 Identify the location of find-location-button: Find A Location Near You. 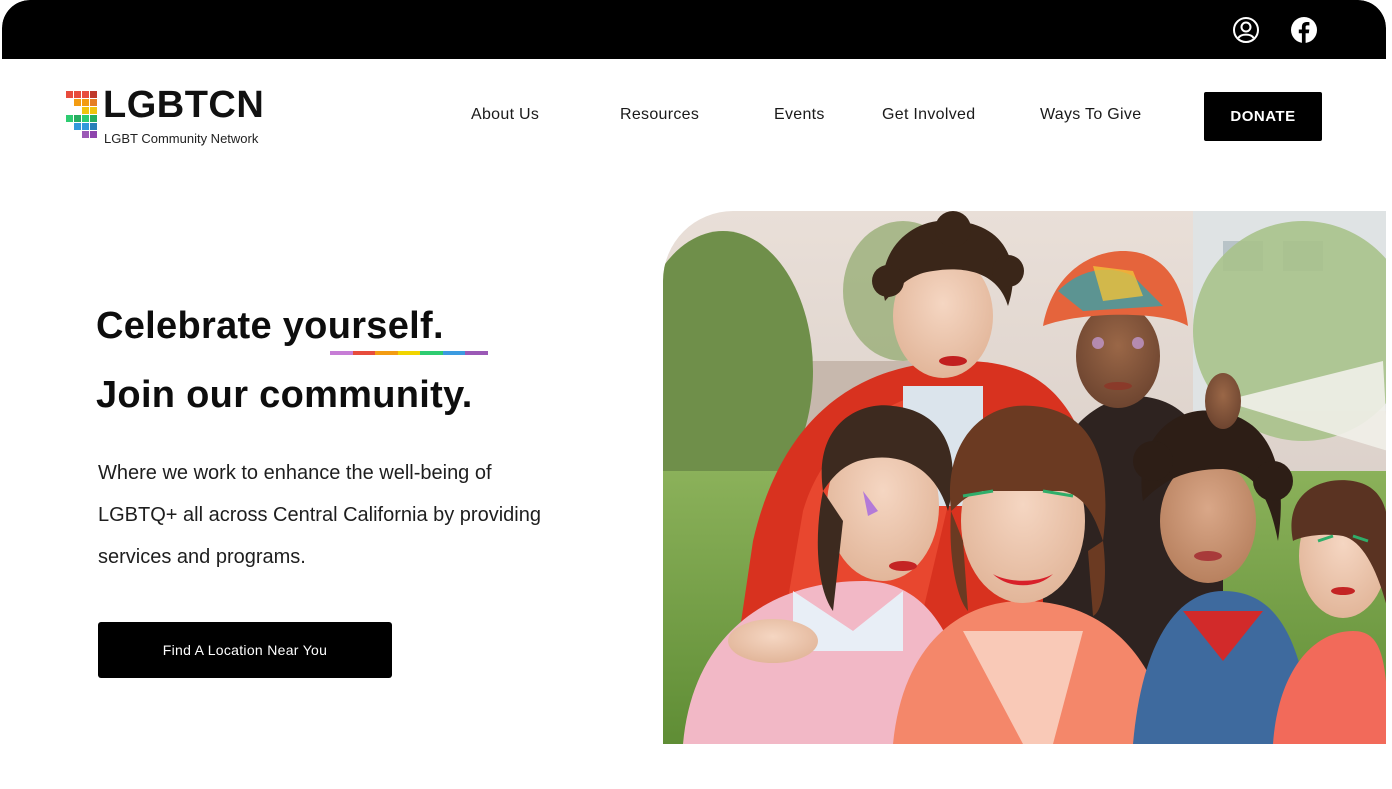
(245, 650).